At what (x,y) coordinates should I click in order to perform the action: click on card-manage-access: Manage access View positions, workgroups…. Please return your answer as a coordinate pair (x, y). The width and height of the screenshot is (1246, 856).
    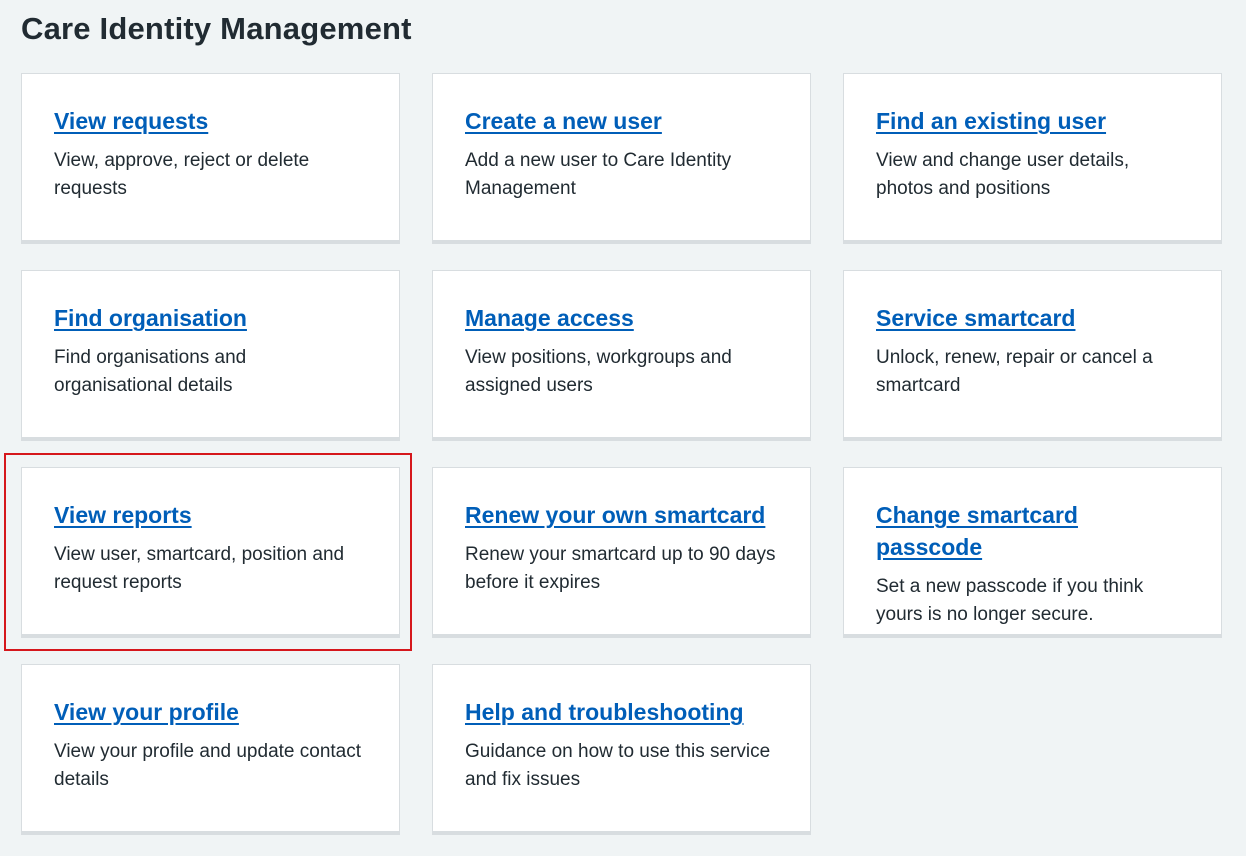
    Looking at the image, I should click on (621, 355).